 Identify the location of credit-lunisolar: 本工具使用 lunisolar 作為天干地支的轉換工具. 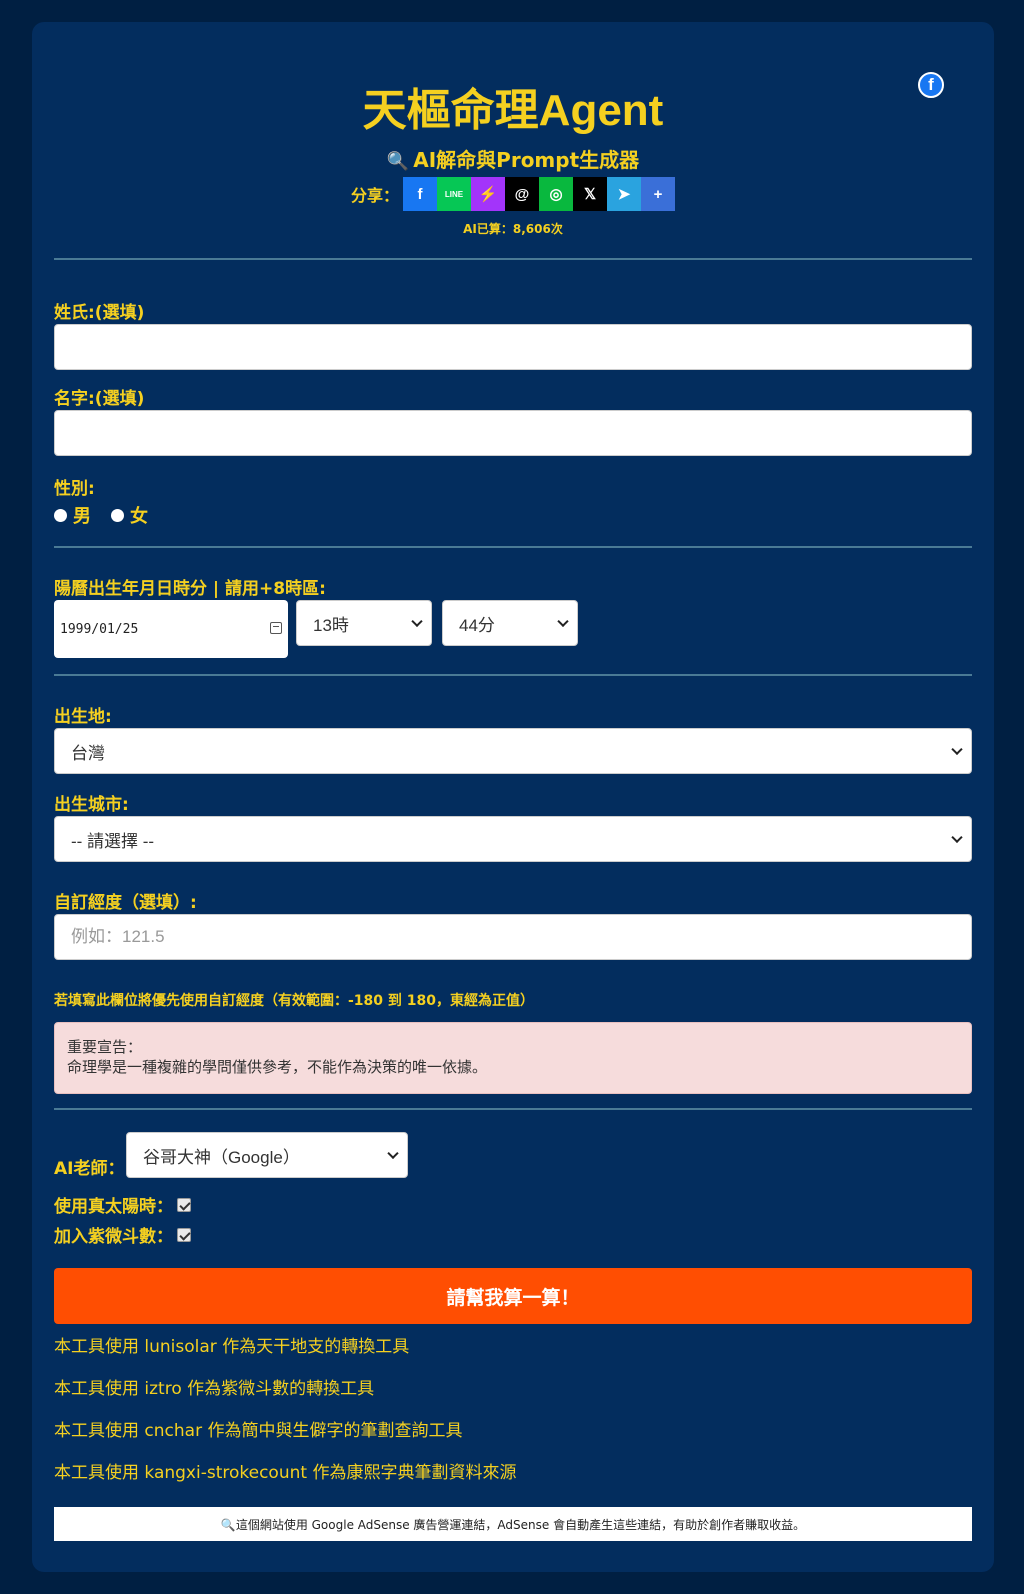
(231, 1344).